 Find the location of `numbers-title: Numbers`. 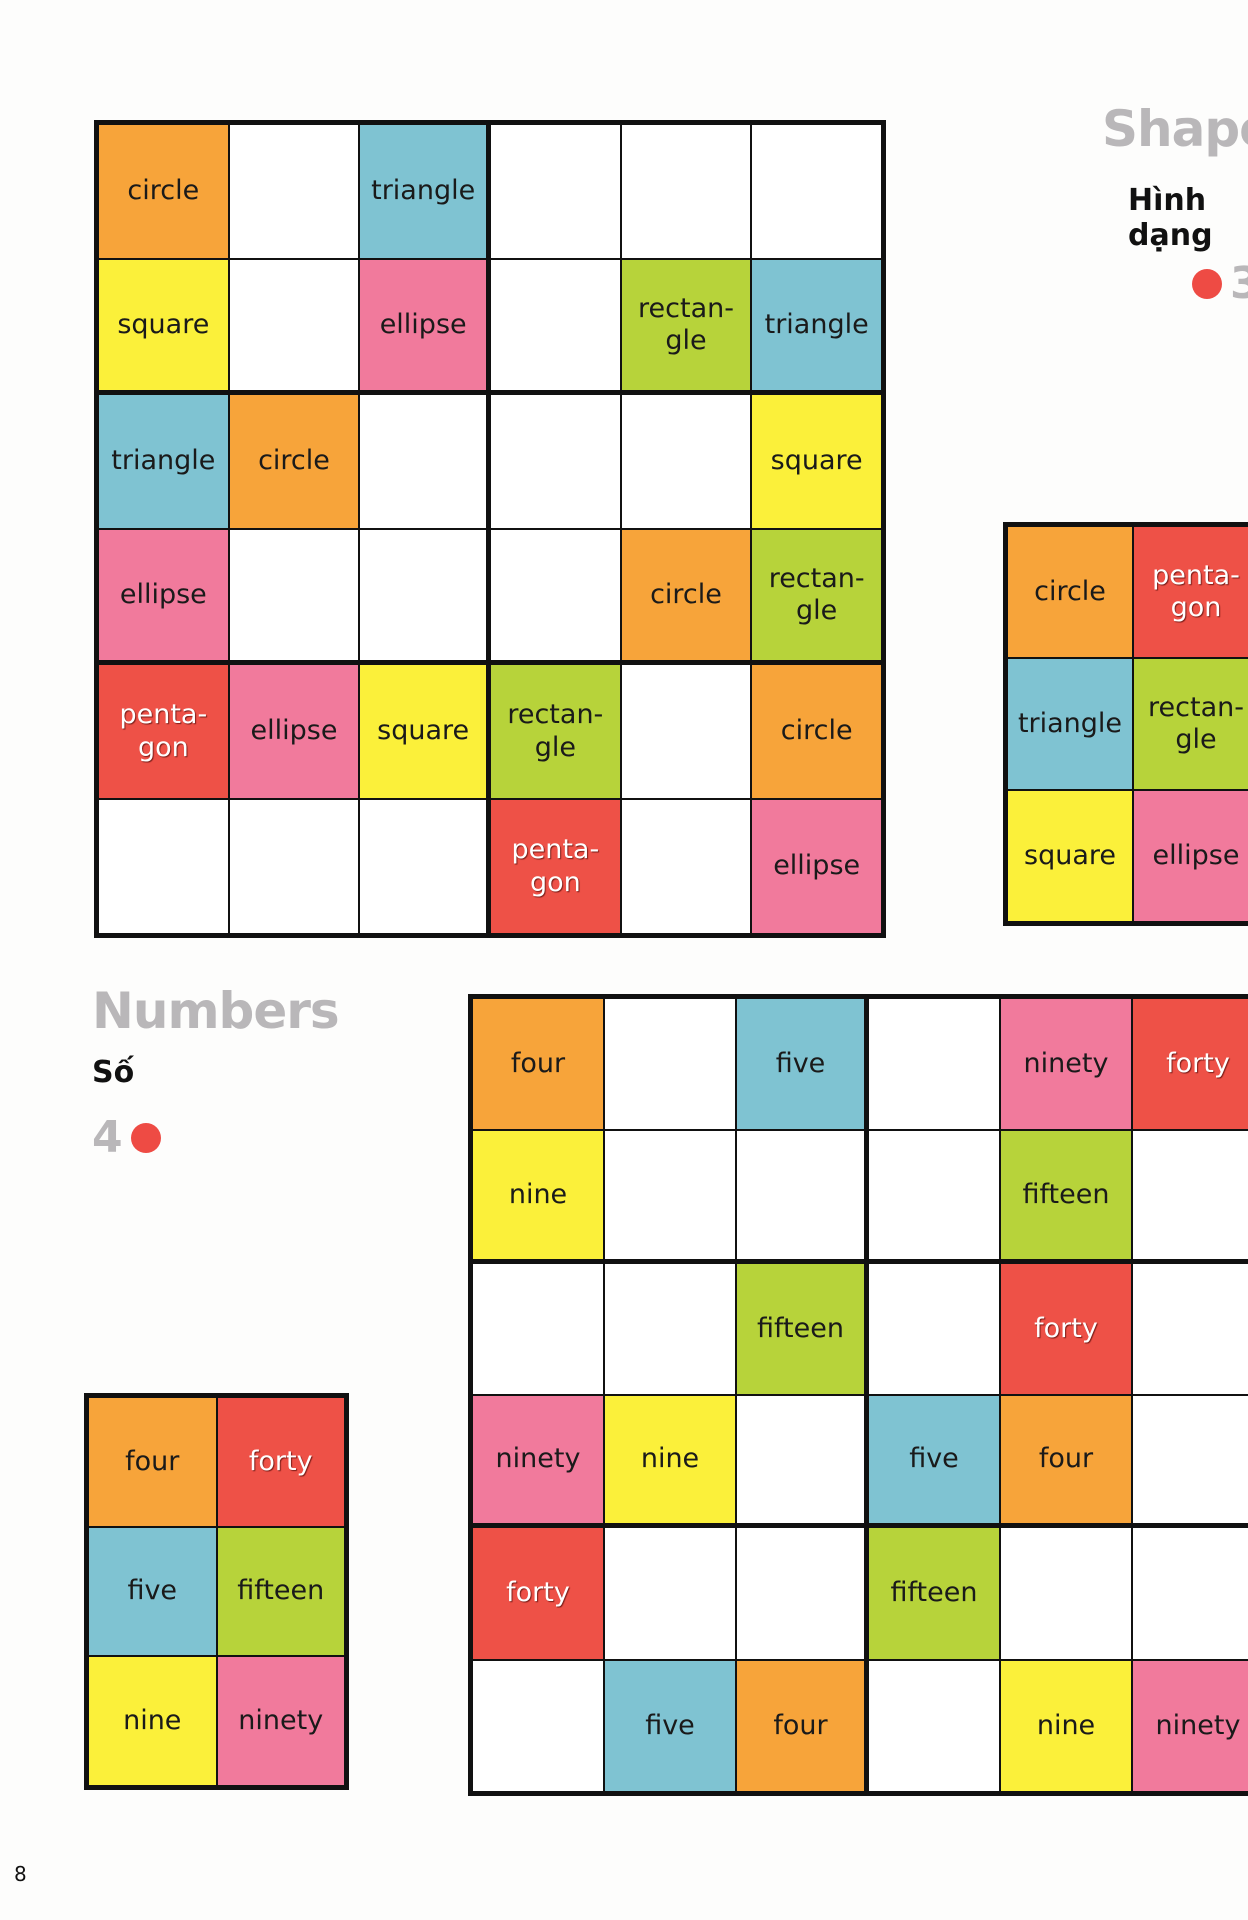

numbers-title: Numbers is located at coordinates (216, 1011).